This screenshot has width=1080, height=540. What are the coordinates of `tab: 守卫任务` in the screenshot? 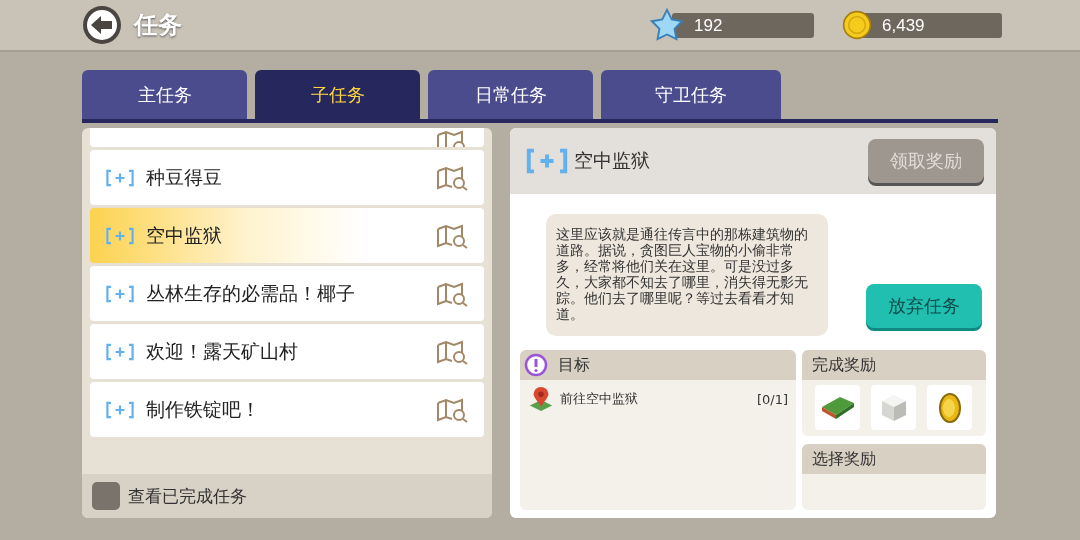 It's located at (691, 94).